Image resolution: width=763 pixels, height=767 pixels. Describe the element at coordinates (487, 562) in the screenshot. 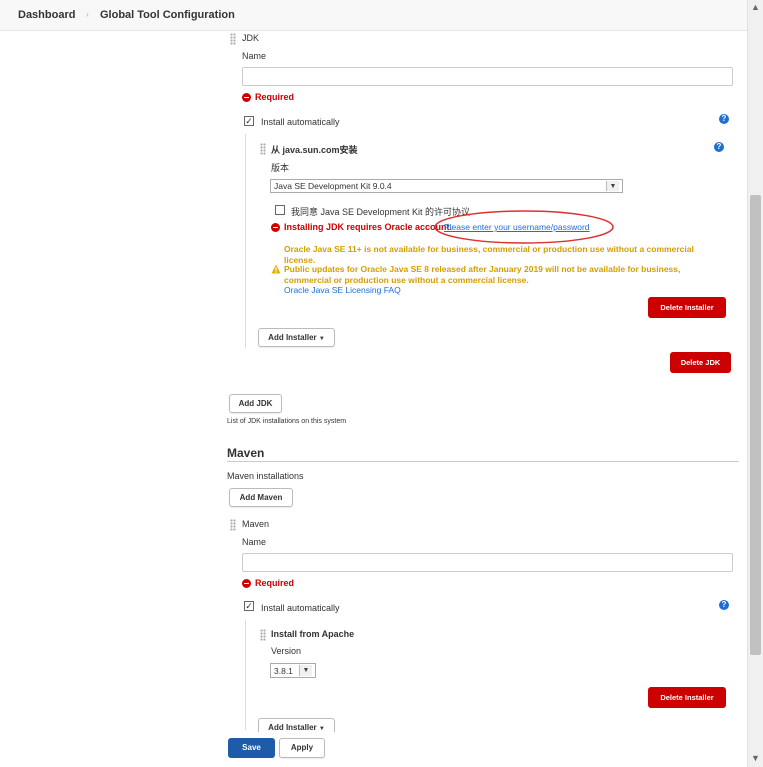

I see `maven-name-input` at that location.